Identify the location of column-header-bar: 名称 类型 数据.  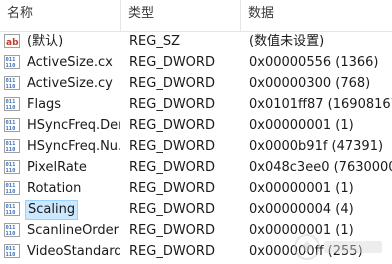
(196, 16).